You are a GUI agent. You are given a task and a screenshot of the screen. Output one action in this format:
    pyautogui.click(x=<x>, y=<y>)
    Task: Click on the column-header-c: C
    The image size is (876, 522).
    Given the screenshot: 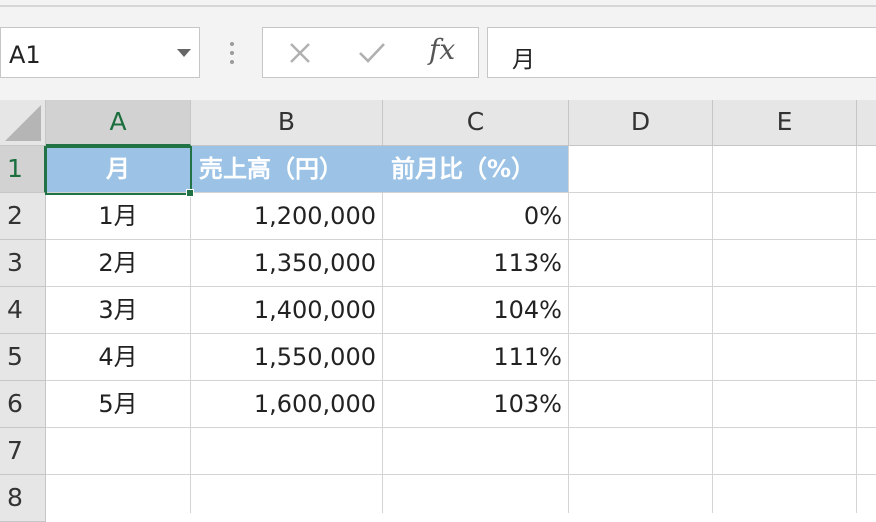 What is the action you would take?
    pyautogui.click(x=476, y=123)
    